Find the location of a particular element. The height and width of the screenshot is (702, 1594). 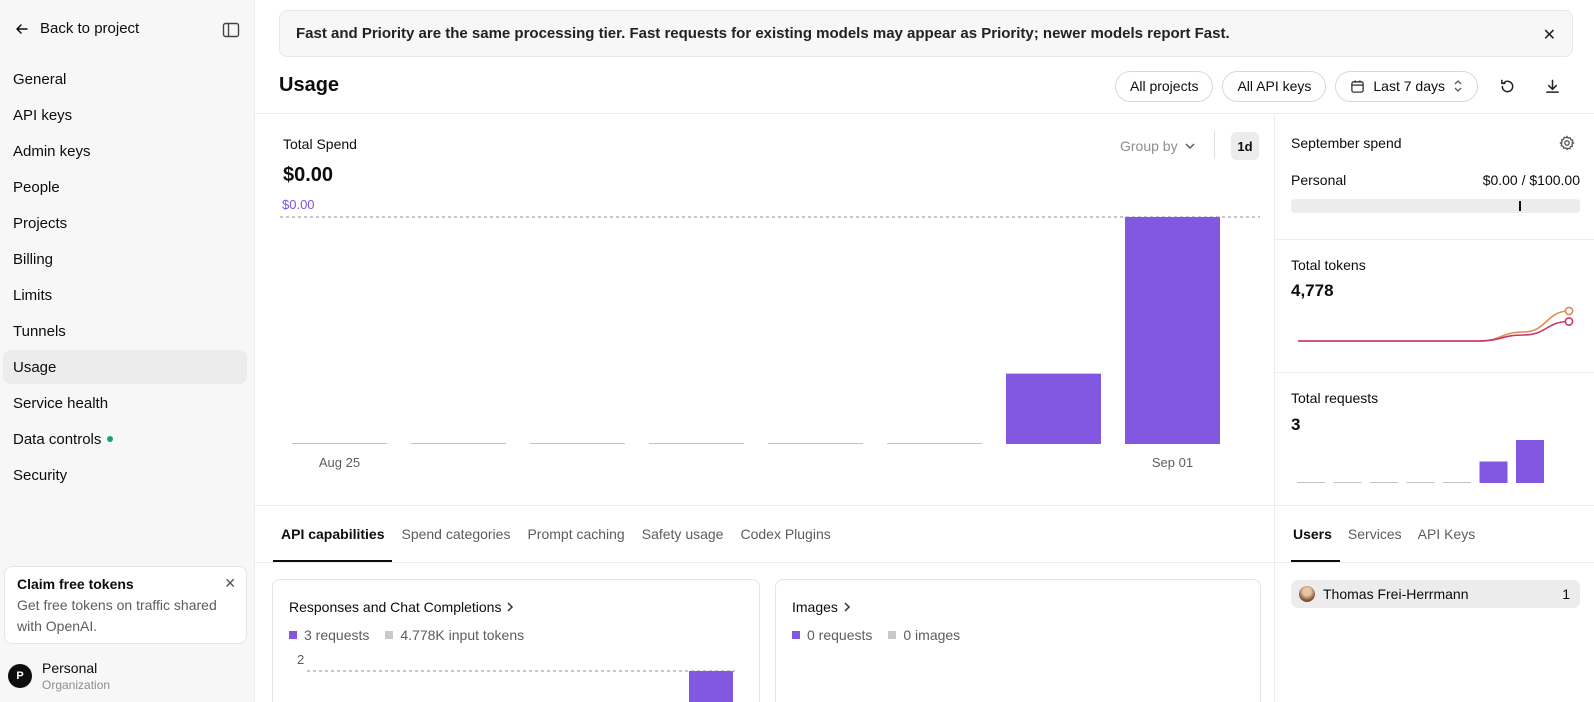

budget-progress-bar is located at coordinates (1435, 206).